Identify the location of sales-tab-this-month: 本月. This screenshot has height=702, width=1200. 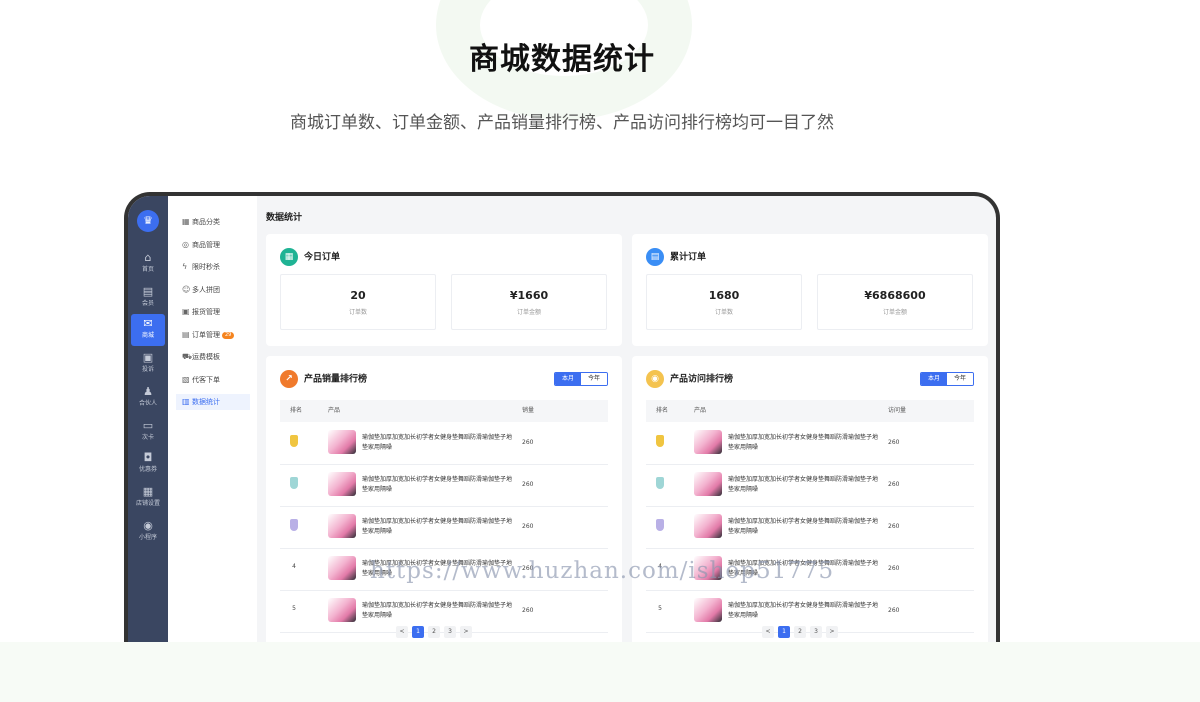
(568, 379).